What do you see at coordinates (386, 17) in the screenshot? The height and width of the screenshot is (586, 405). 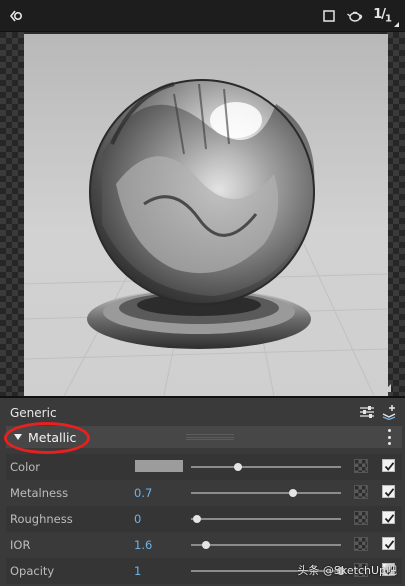 I see `frame-counter: 1/1` at bounding box center [386, 17].